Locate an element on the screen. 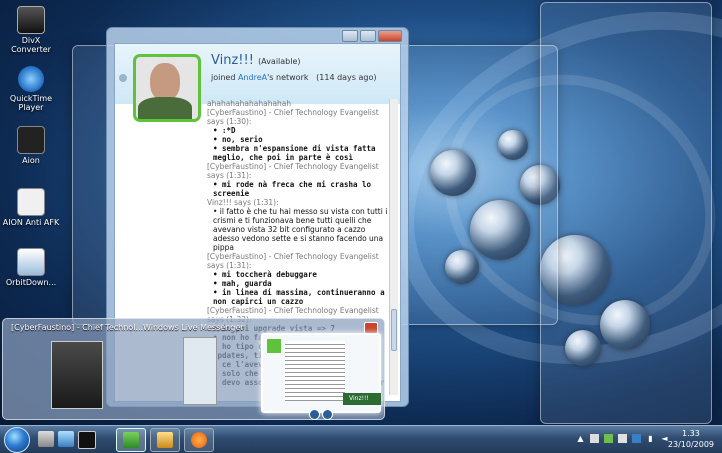 The width and height of the screenshot is (722, 453). joined-days-ago: (114 days ago) is located at coordinates (346, 77).